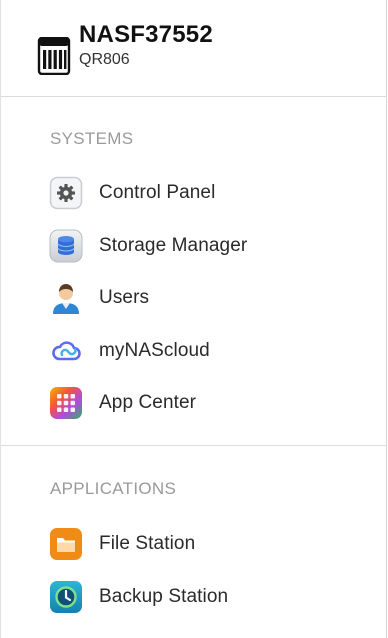 The image size is (388, 638). I want to click on menu-item-label: Storage Manager, so click(173, 245).